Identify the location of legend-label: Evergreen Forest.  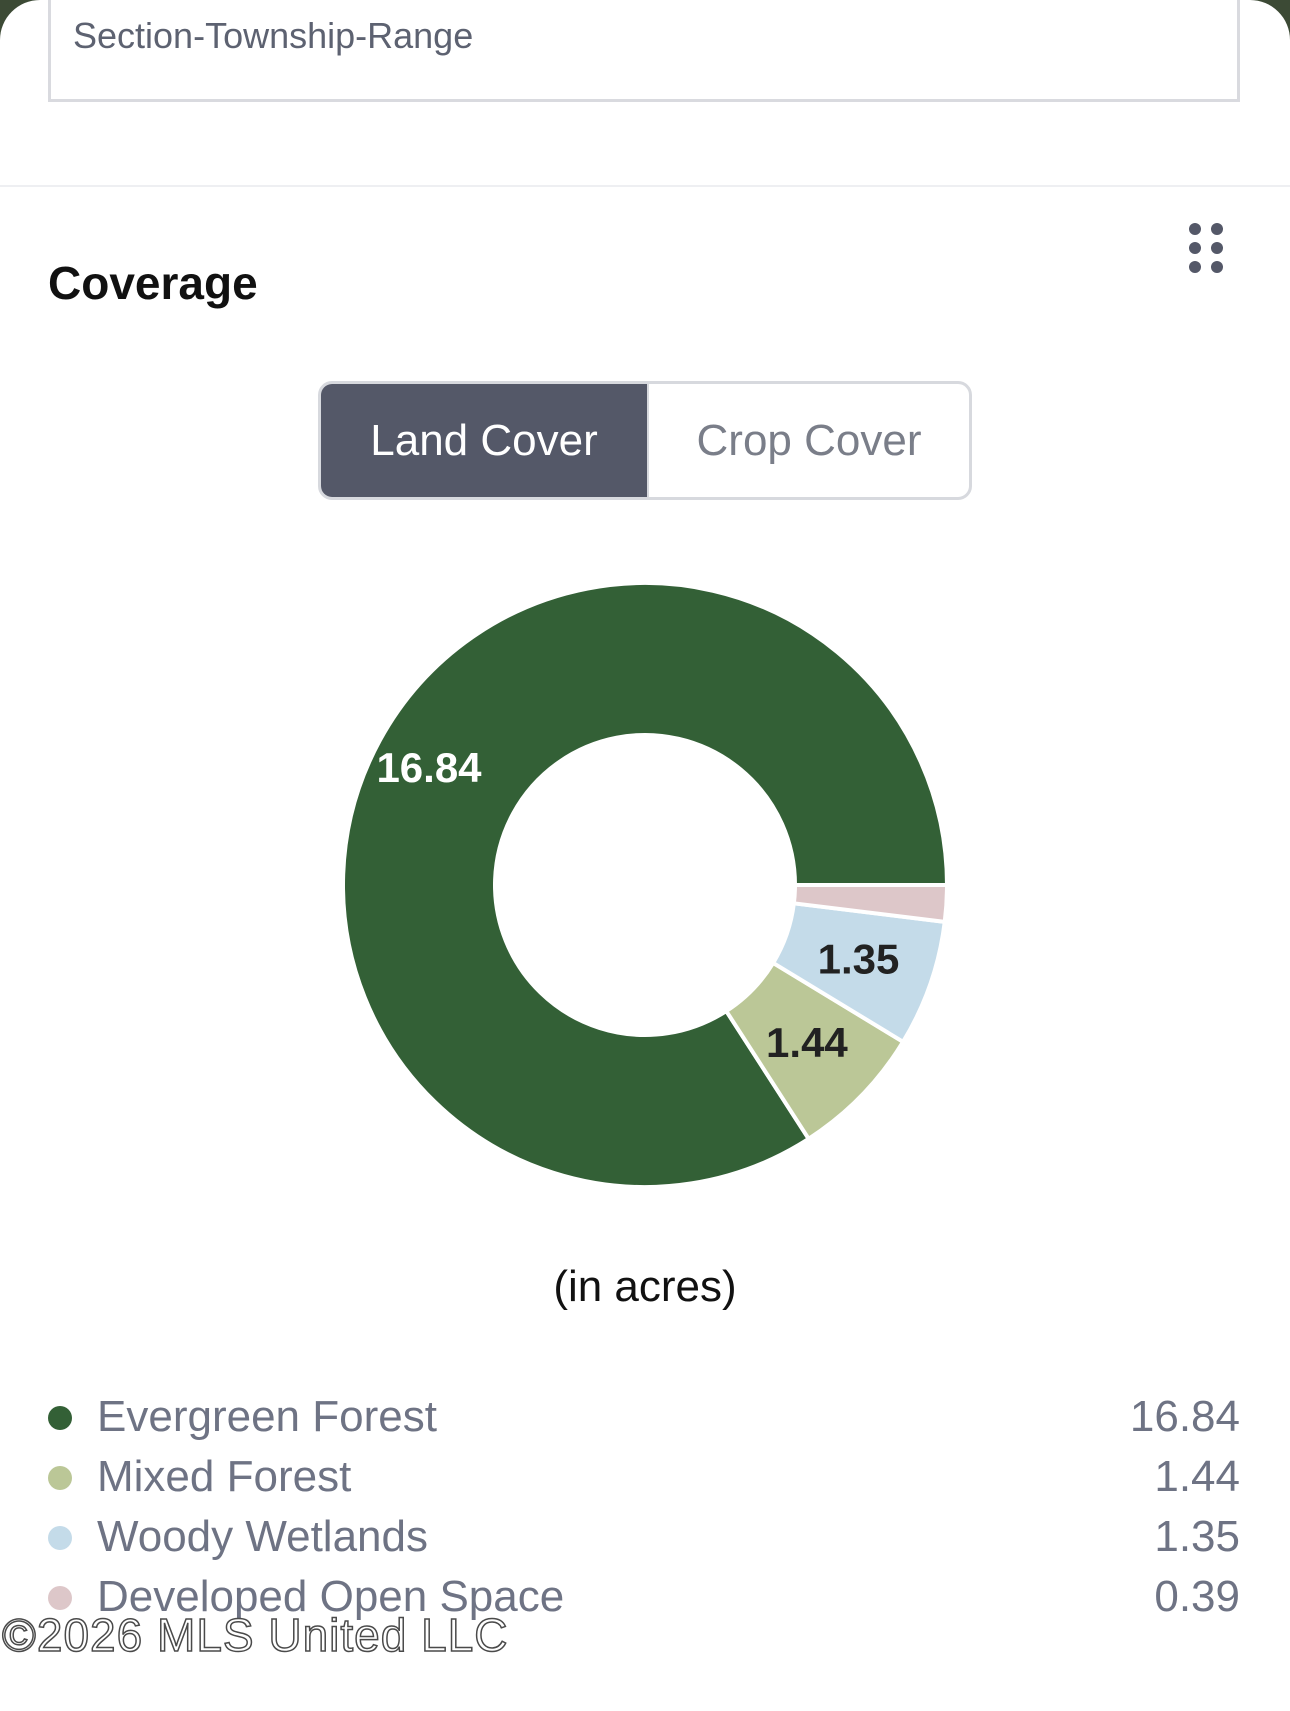
(267, 1416).